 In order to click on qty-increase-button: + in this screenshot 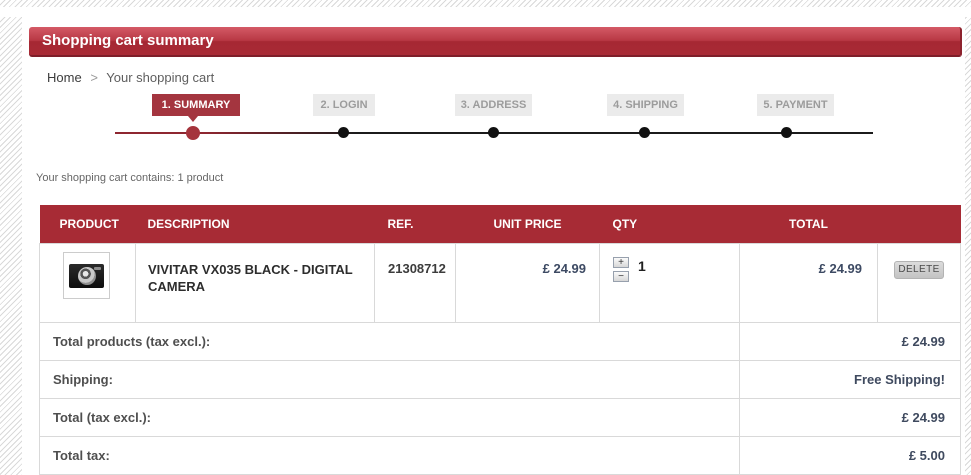, I will do `click(621, 262)`.